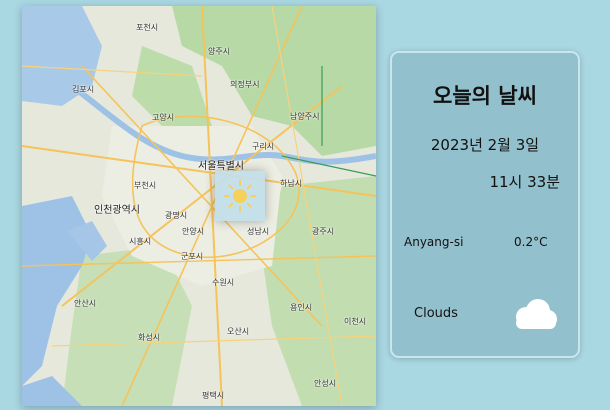 The height and width of the screenshot is (410, 610). Describe the element at coordinates (536, 314) in the screenshot. I see `cloud-icon` at that location.